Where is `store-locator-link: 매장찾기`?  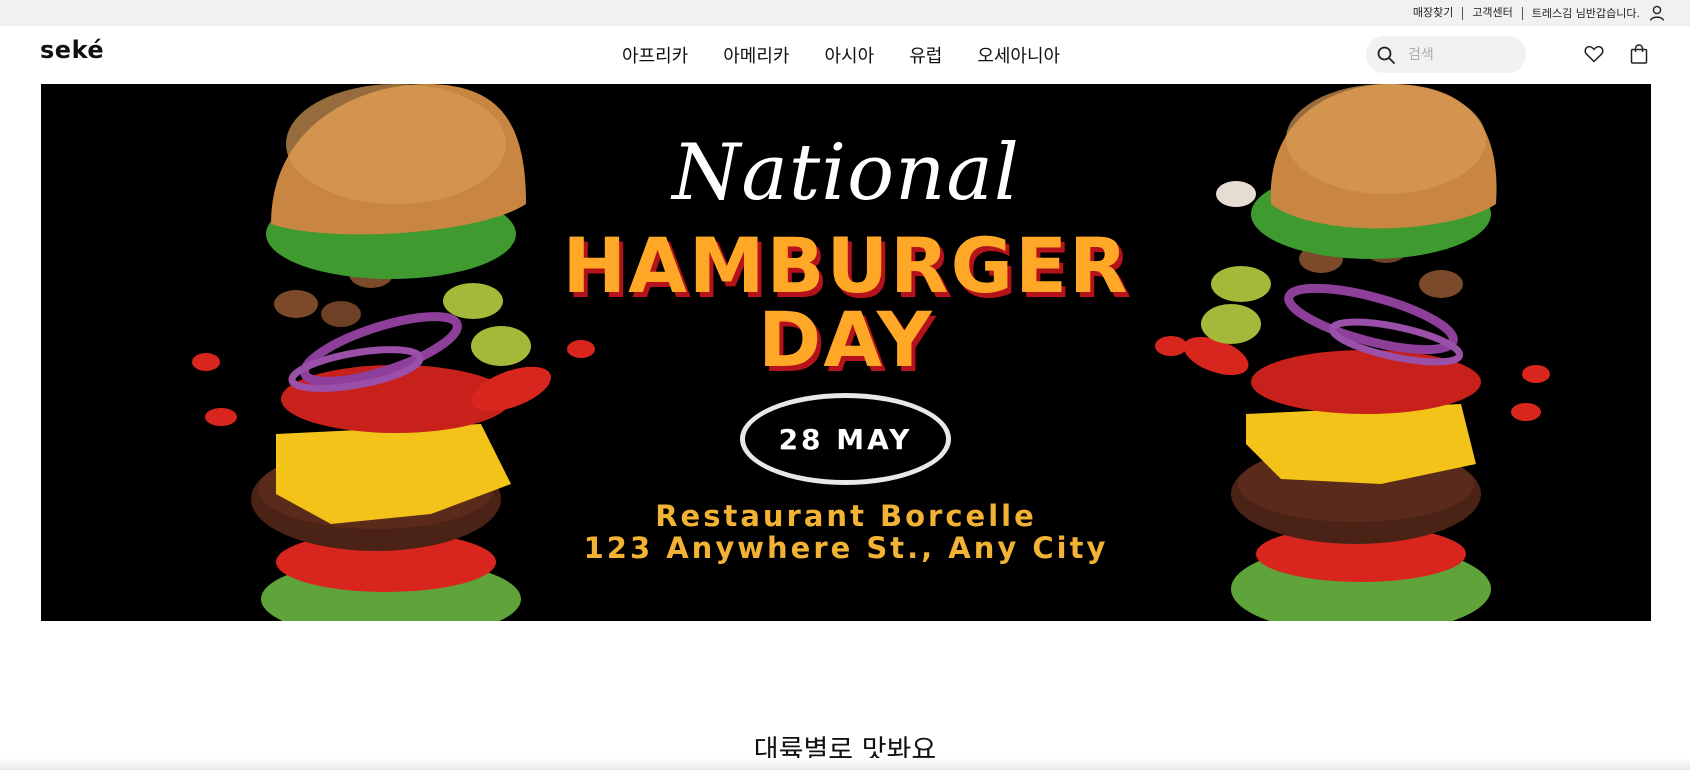
store-locator-link: 매장찾기 is located at coordinates (1433, 13).